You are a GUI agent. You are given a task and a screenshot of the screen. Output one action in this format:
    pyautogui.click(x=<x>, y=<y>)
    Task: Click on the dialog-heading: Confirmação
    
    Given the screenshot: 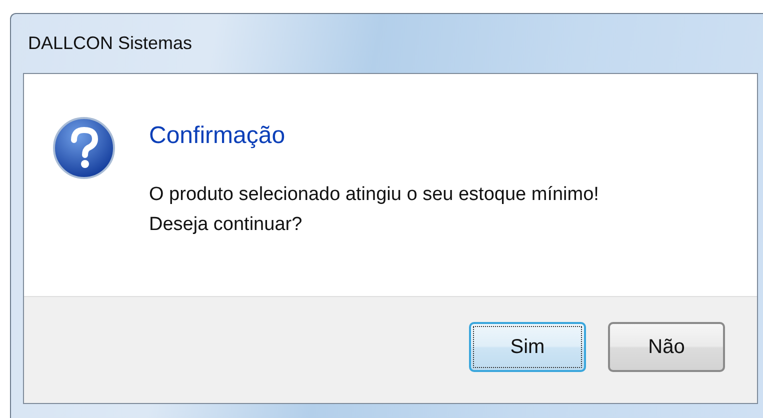 What is the action you would take?
    pyautogui.click(x=217, y=136)
    